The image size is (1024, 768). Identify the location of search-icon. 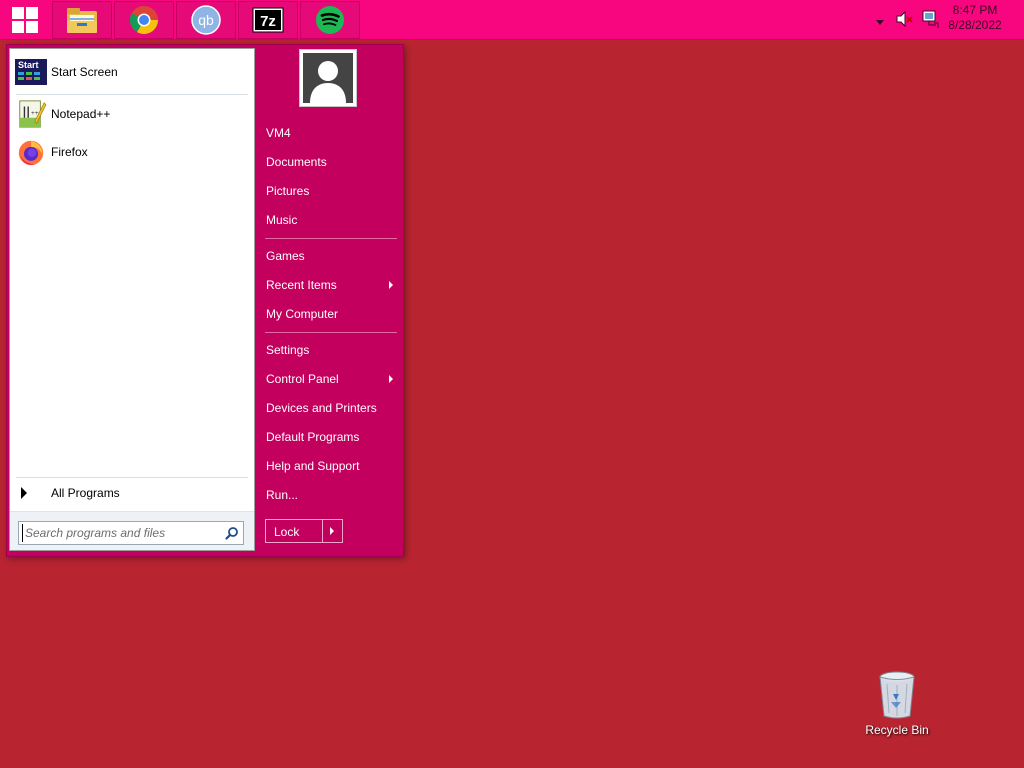
(232, 533).